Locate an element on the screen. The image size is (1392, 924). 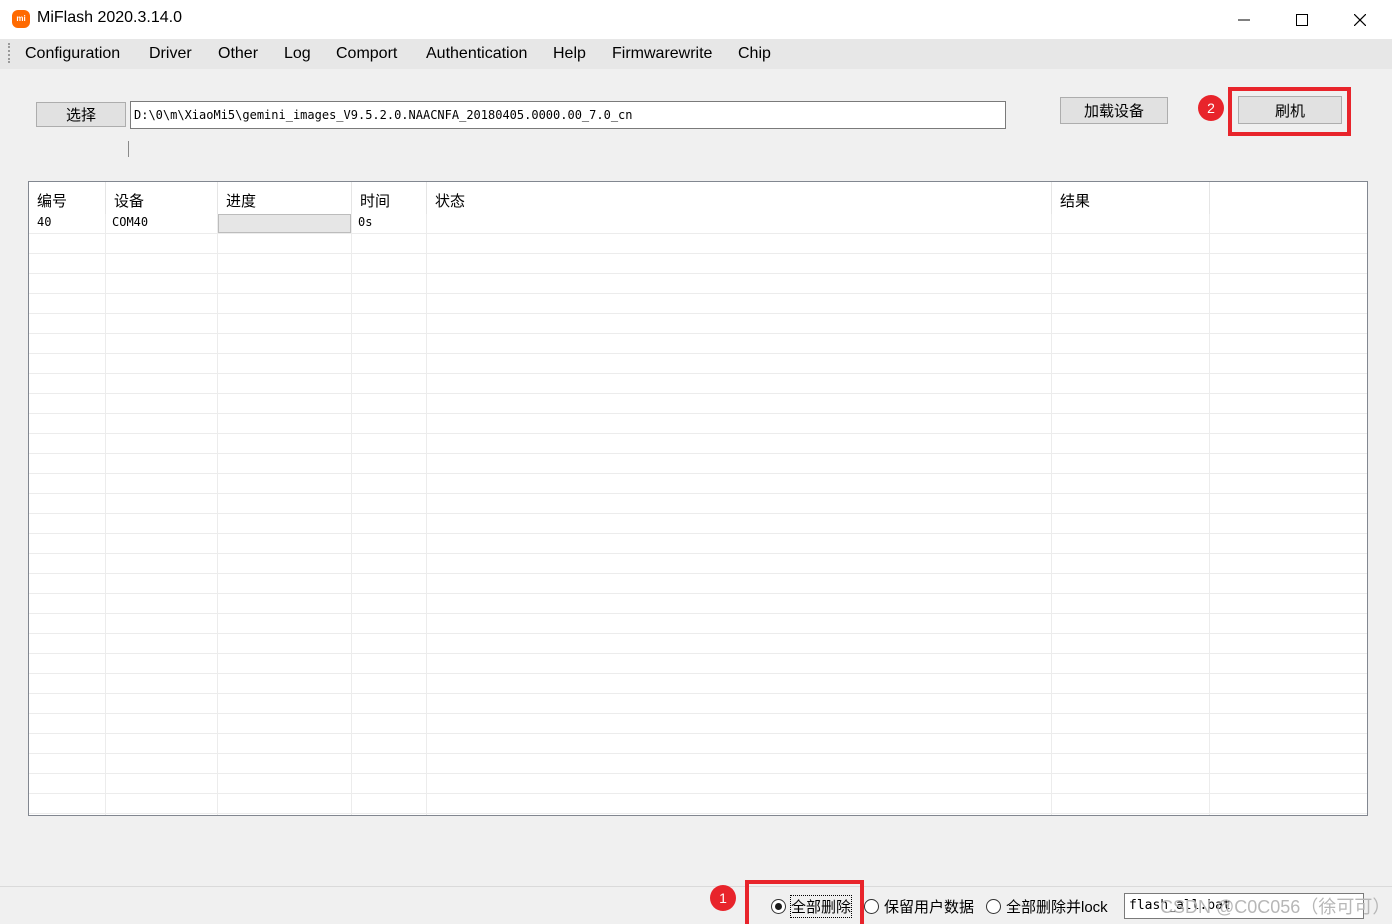
menu-grip-icon is located at coordinates (9, 53).